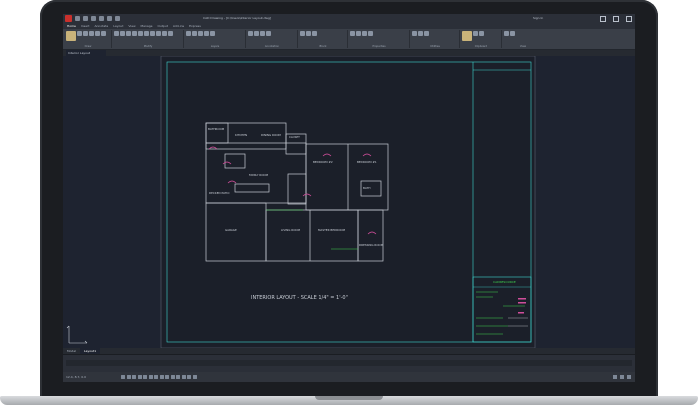  What do you see at coordinates (189, 377) in the screenshot?
I see `isolate-icon` at bounding box center [189, 377].